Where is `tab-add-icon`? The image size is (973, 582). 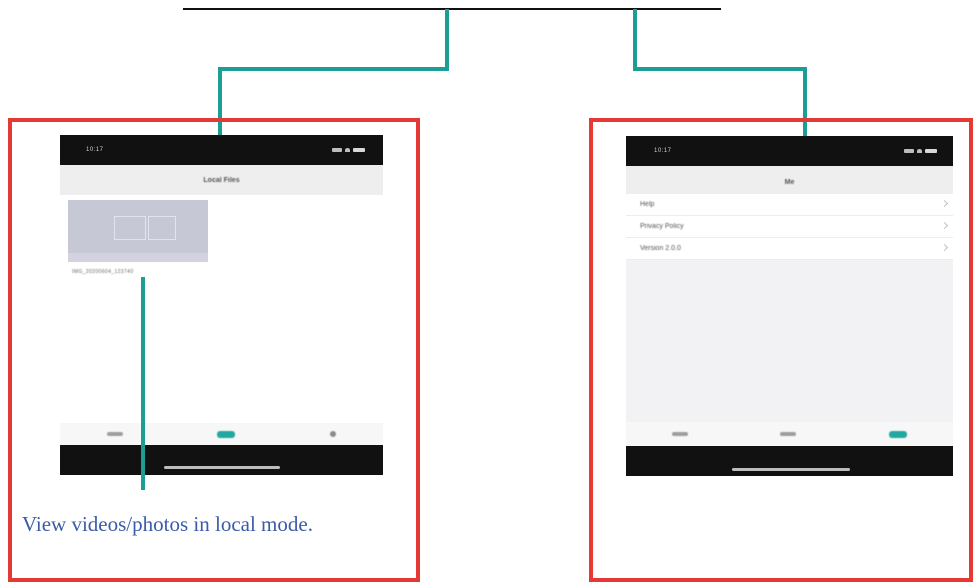
tab-add-icon is located at coordinates (332, 434).